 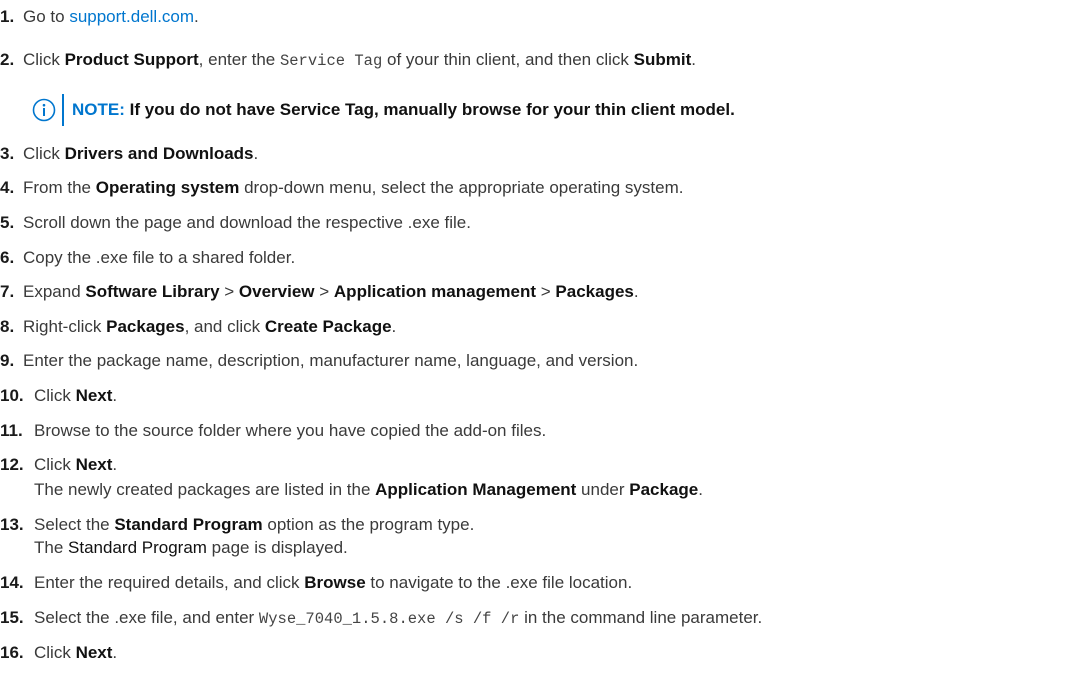 What do you see at coordinates (7, 59) in the screenshot?
I see `step-number: 2.` at bounding box center [7, 59].